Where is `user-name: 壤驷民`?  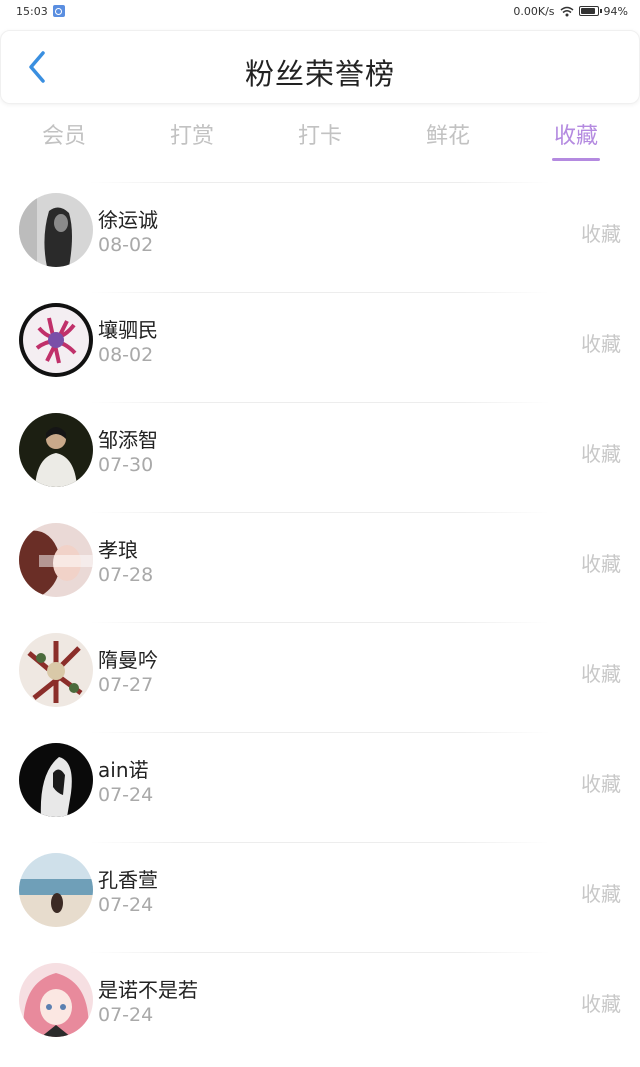 user-name: 壤驷民 is located at coordinates (128, 330).